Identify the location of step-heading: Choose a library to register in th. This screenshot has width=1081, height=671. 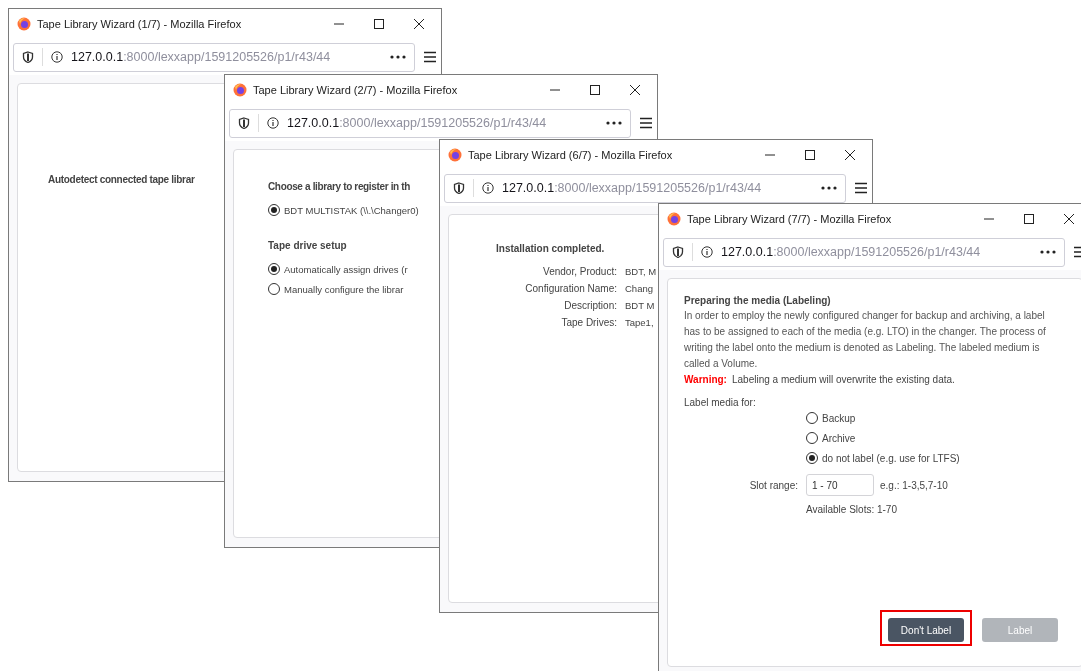
(339, 186).